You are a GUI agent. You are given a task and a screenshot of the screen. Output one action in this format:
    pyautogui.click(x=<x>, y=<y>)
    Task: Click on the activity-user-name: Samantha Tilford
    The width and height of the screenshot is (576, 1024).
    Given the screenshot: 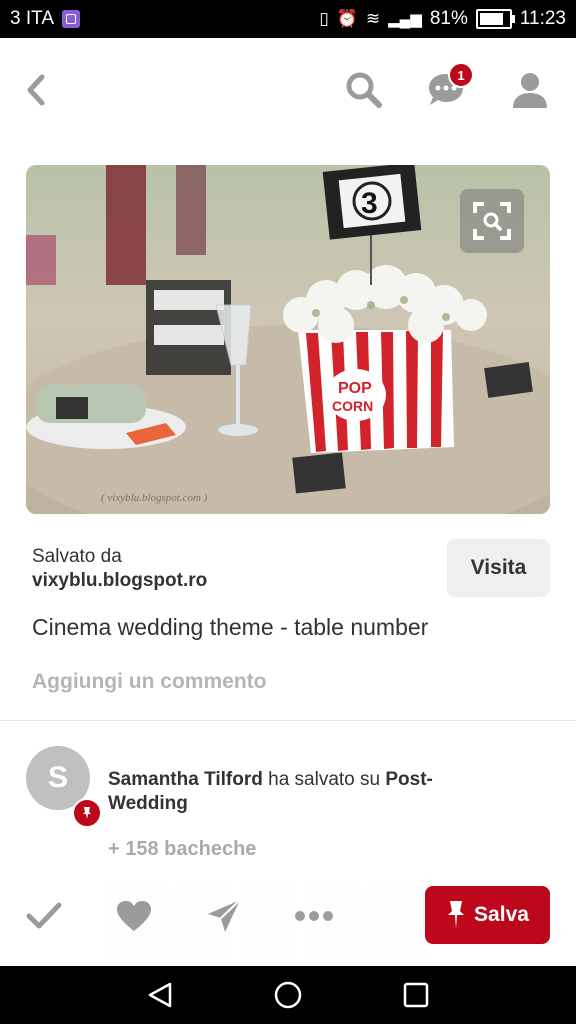 What is the action you would take?
    pyautogui.click(x=185, y=779)
    